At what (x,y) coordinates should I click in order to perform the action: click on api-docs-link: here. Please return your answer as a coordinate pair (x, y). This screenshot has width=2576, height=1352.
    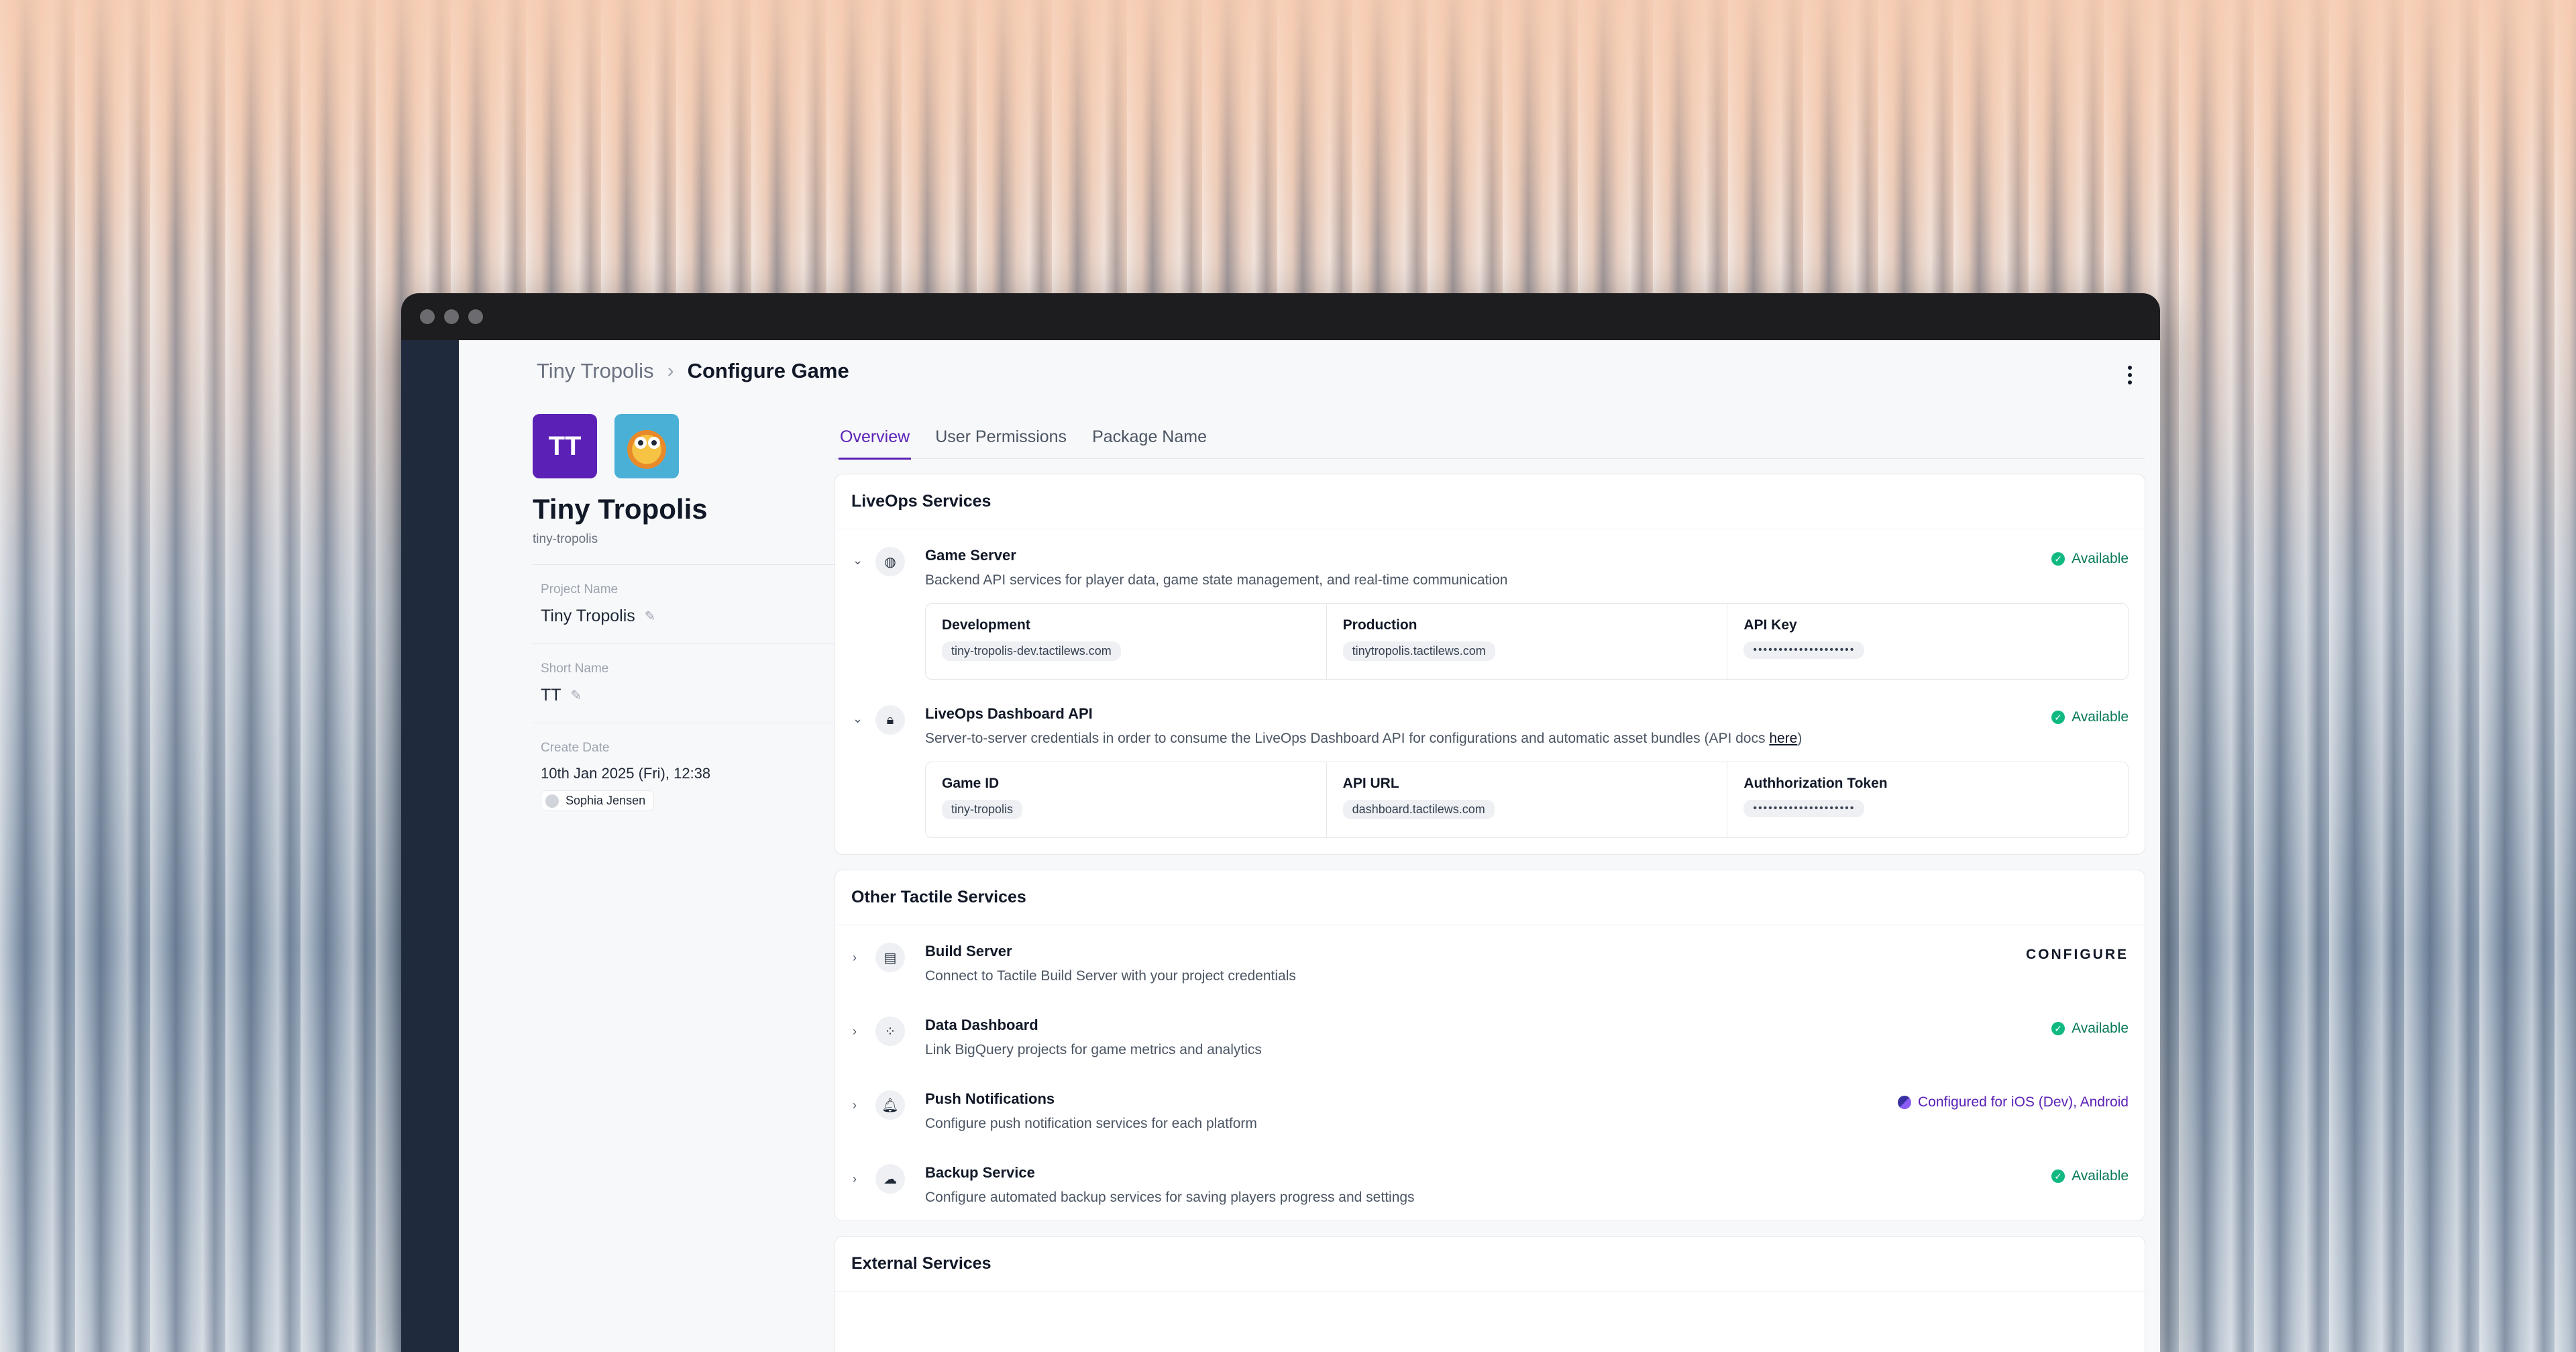
    Looking at the image, I should click on (1783, 739).